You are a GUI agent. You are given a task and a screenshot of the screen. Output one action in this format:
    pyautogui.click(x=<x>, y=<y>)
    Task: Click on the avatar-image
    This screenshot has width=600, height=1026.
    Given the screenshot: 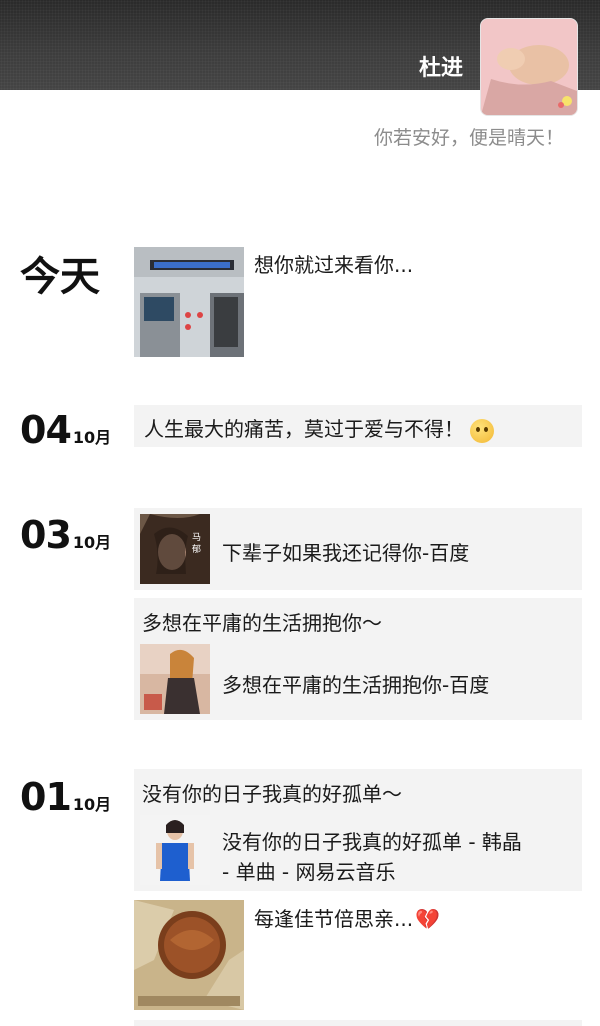 What is the action you would take?
    pyautogui.click(x=529, y=67)
    